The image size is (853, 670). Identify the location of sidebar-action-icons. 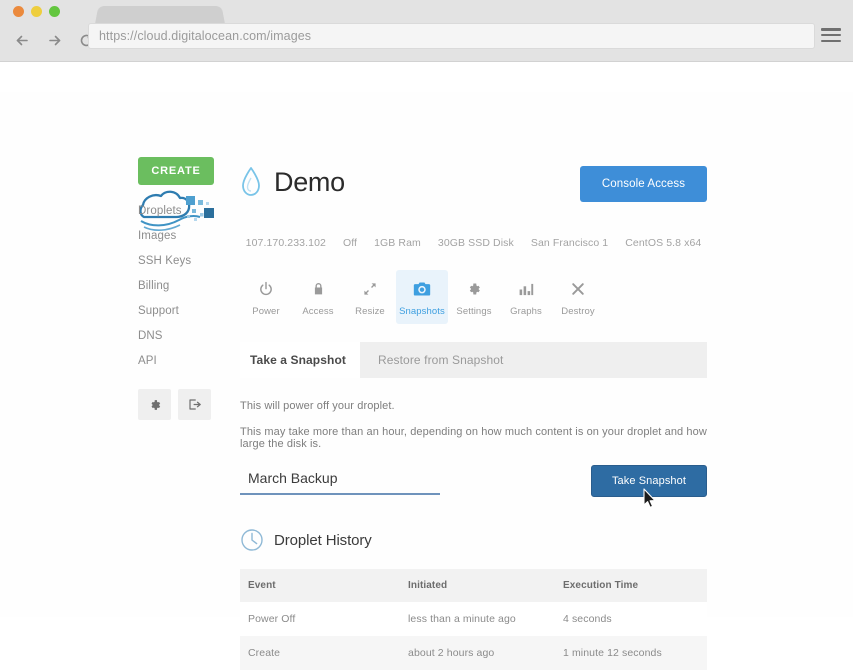
(190, 404).